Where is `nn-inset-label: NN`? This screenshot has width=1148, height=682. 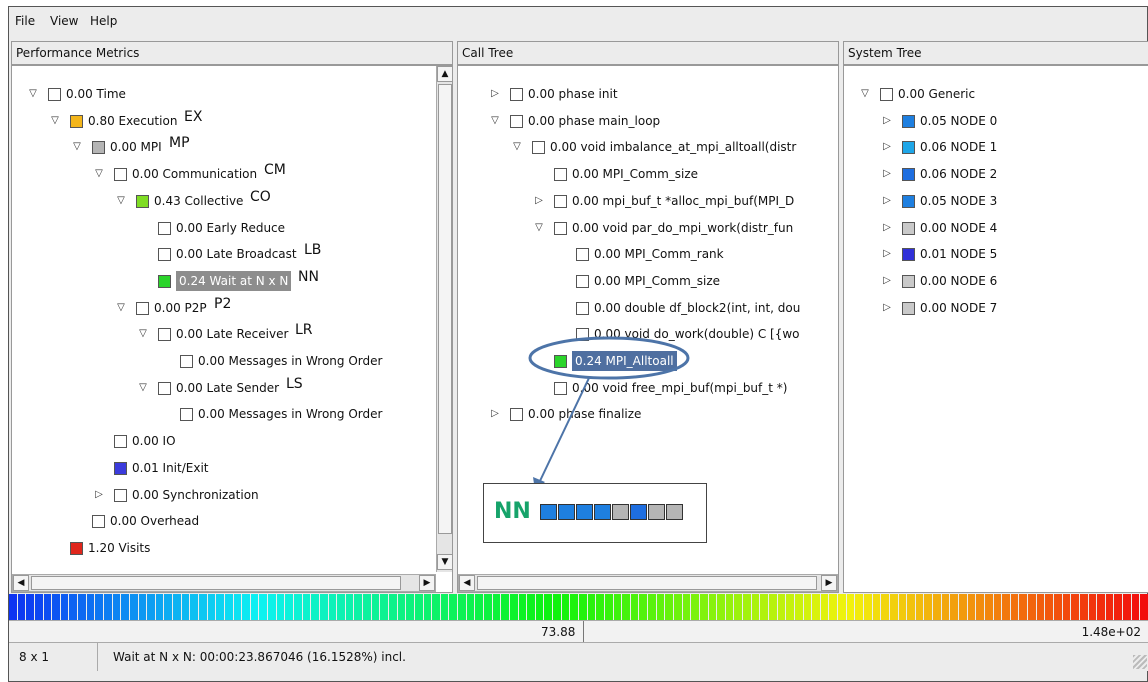
nn-inset-label: NN is located at coordinates (512, 511).